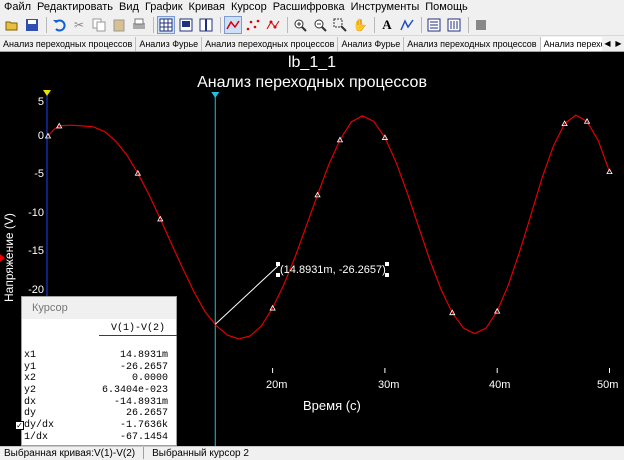 The height and width of the screenshot is (460, 624). What do you see at coordinates (99, 379) in the screenshot?
I see `cursor-row: x2 0.0000` at bounding box center [99, 379].